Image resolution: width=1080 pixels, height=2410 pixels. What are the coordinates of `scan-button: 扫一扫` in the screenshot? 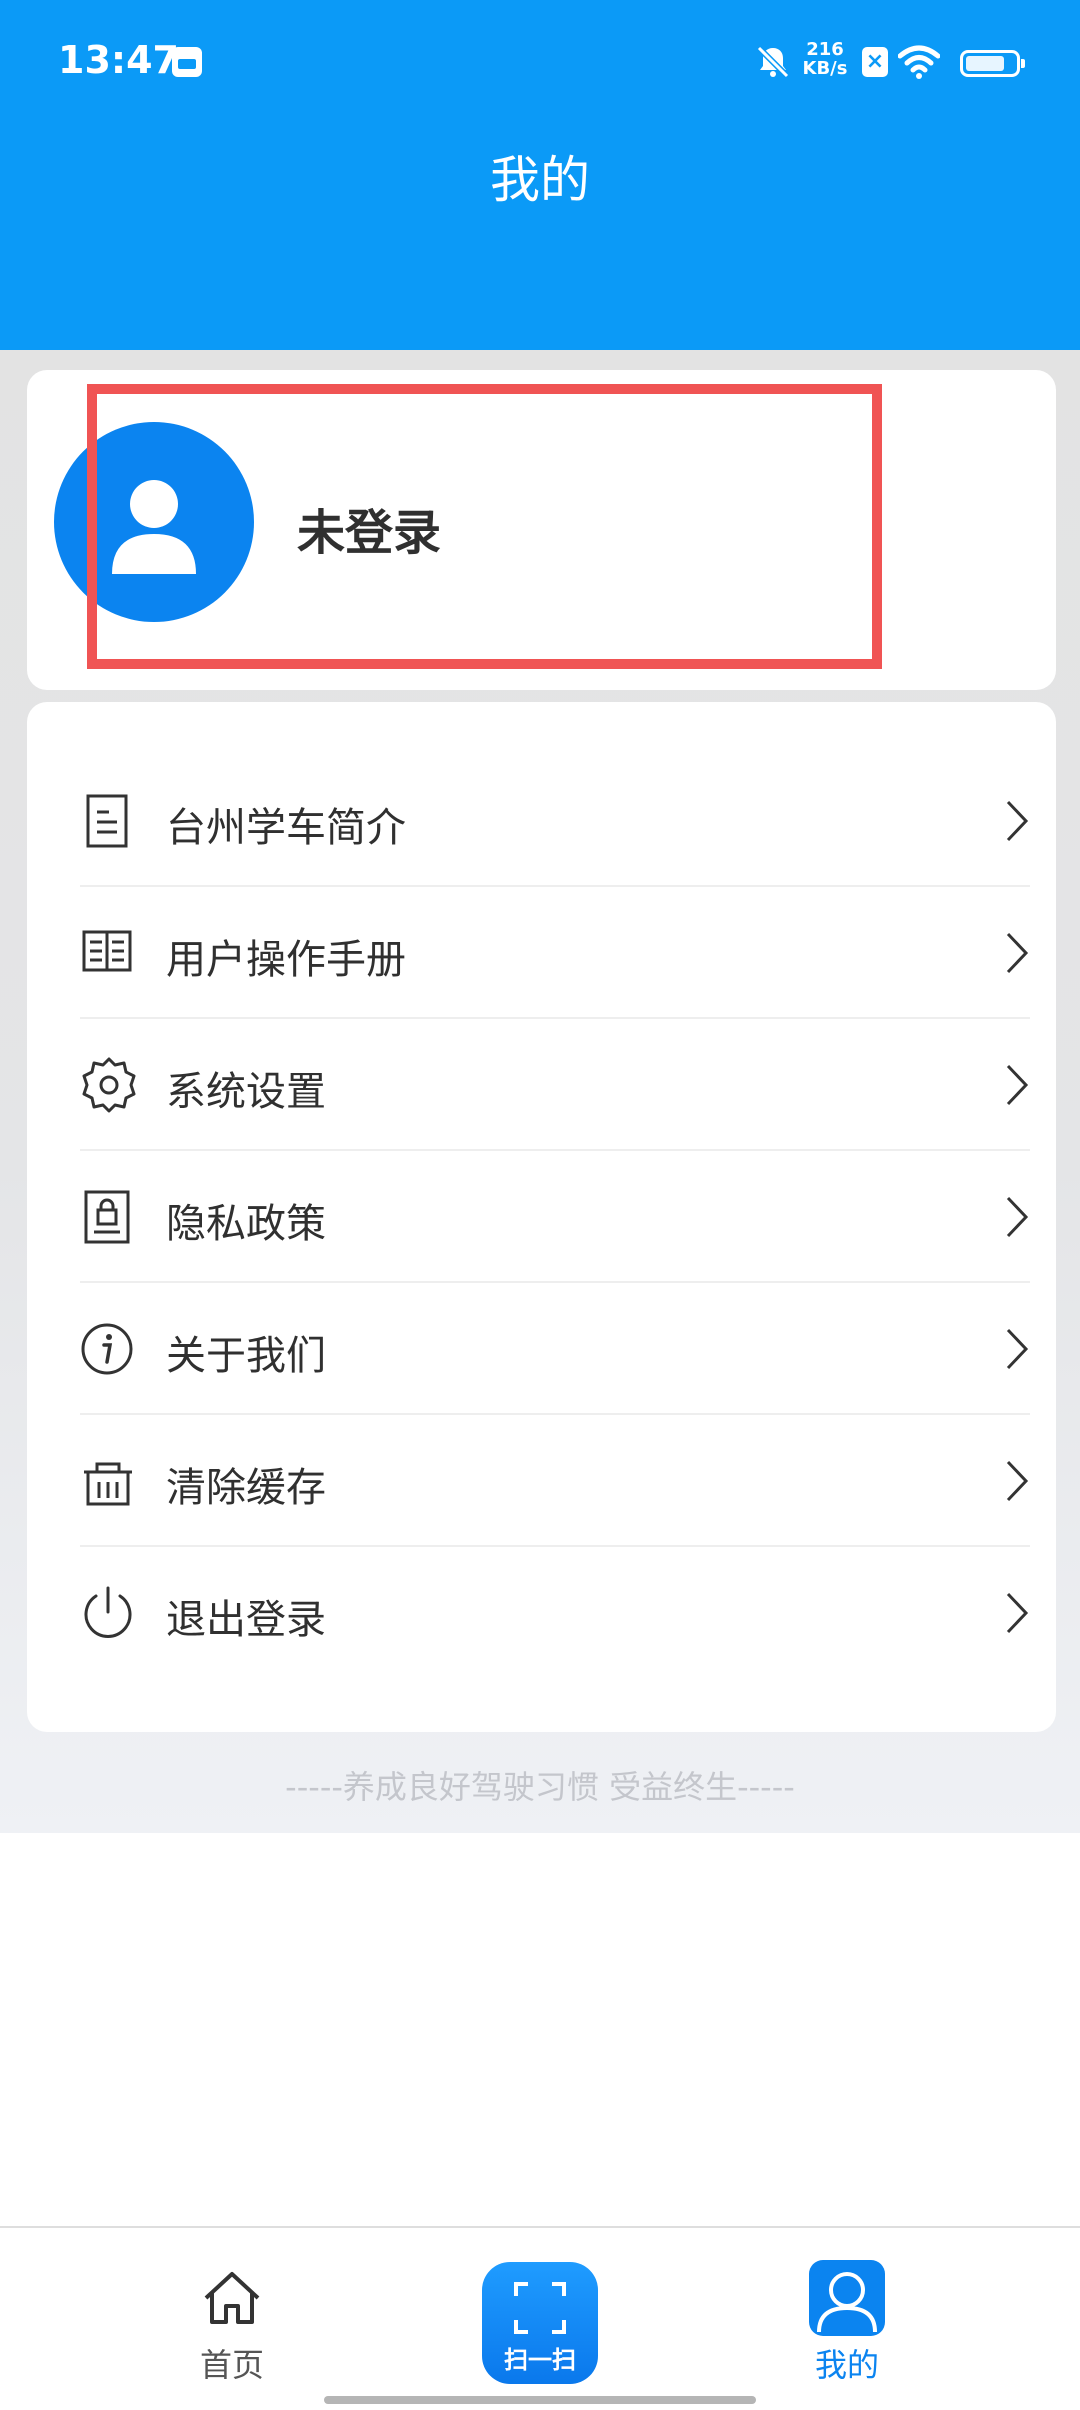 It's located at (540, 2323).